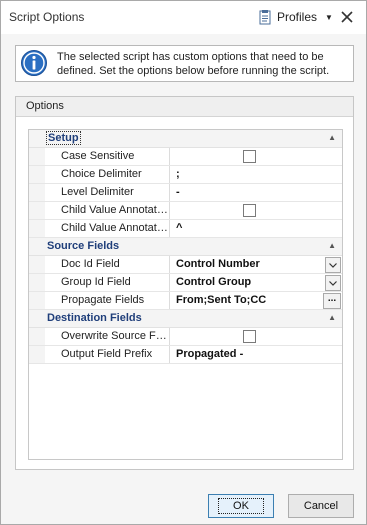 The height and width of the screenshot is (525, 367). I want to click on child-value-annotation-char-value: ^, so click(256, 228).